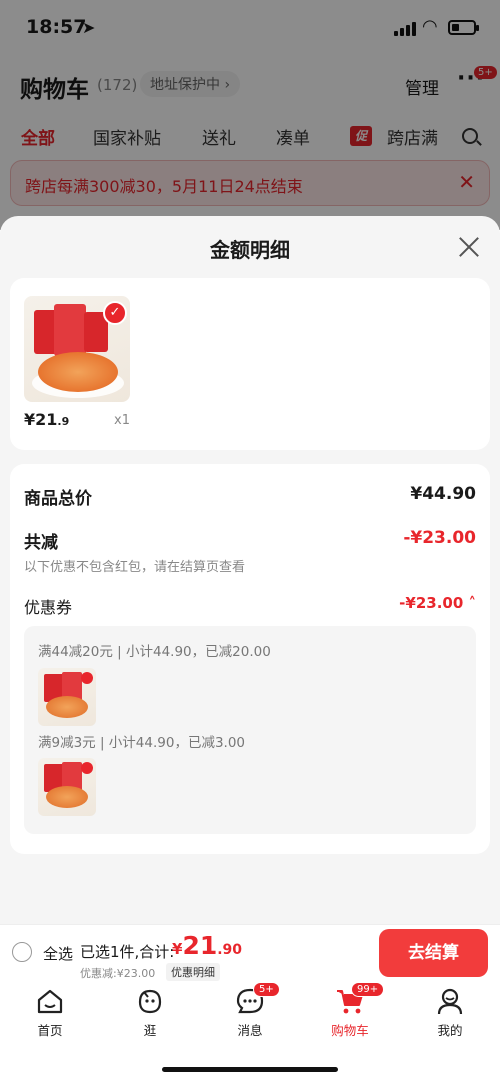 The image size is (500, 1082). I want to click on close-icon, so click(469, 247).